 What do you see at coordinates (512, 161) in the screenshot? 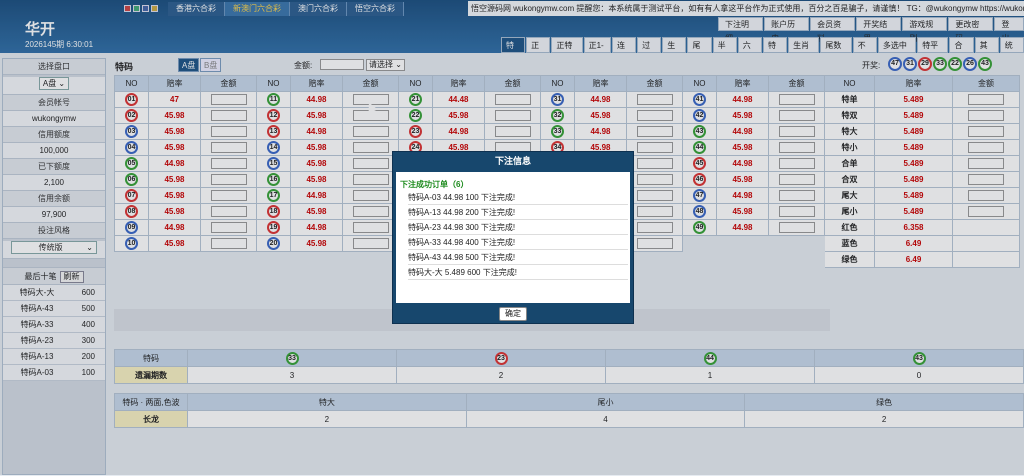
I see `modal-title: 下注信息` at bounding box center [512, 161].